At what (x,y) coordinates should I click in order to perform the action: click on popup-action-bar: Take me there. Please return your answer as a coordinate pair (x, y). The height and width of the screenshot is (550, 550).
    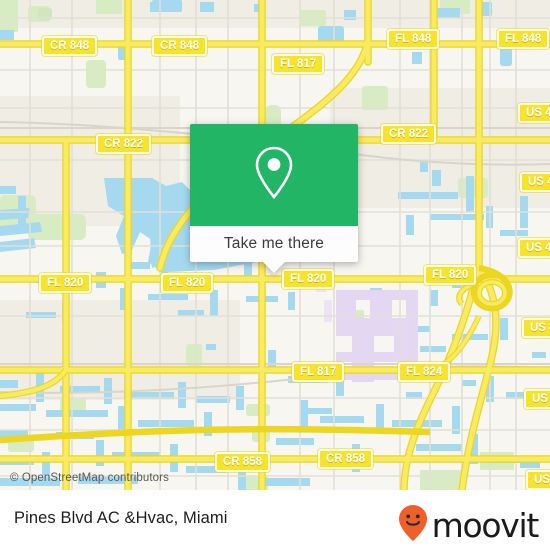
    Looking at the image, I should click on (274, 244).